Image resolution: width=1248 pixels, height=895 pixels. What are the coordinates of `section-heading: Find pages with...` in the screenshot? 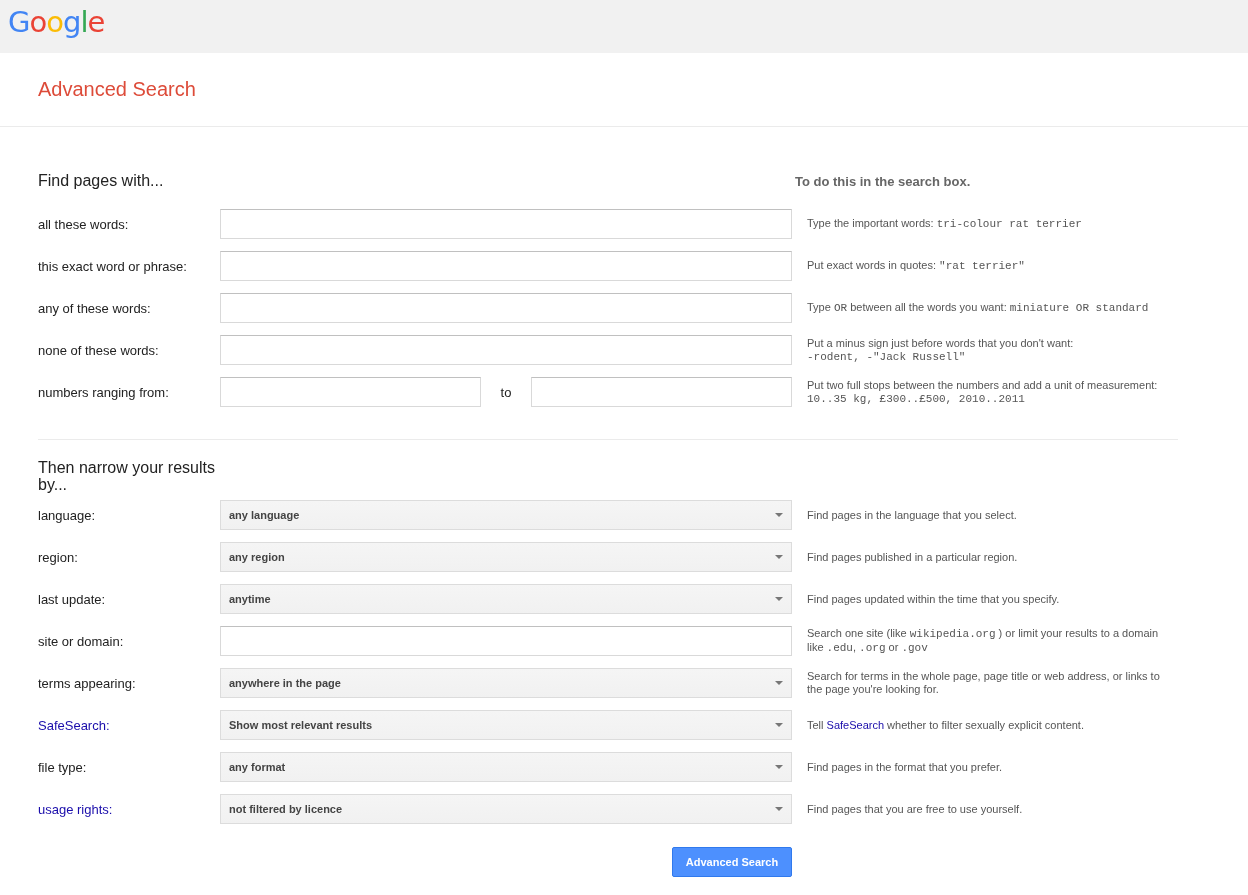 It's located at (101, 181).